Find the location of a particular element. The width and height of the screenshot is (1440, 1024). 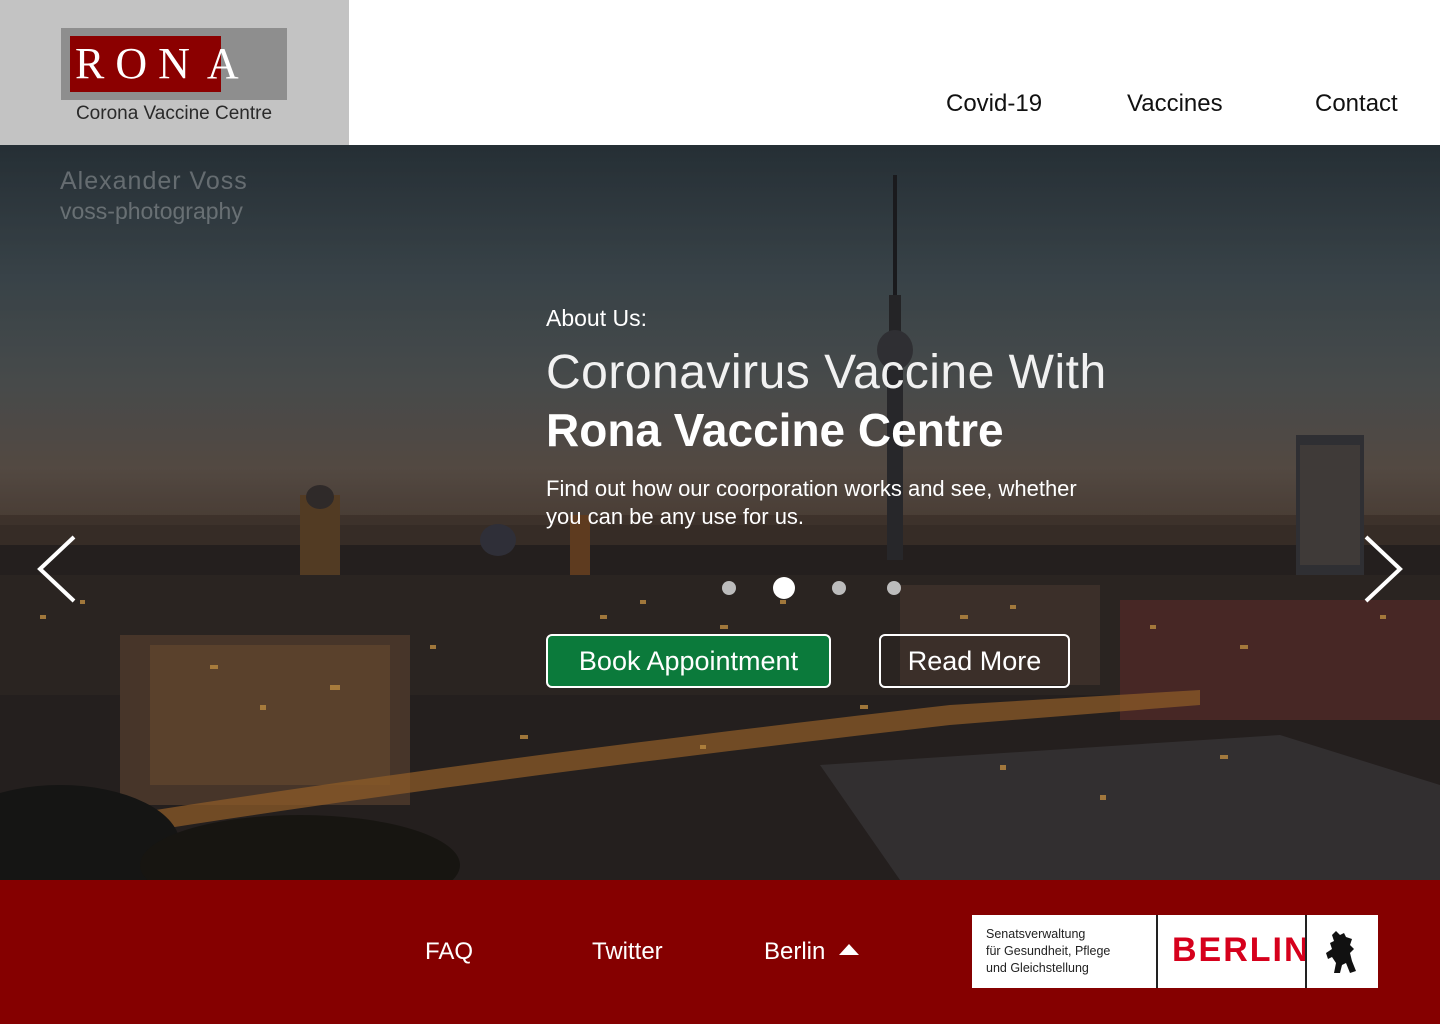

carousel-next-button is located at coordinates (1382, 569).